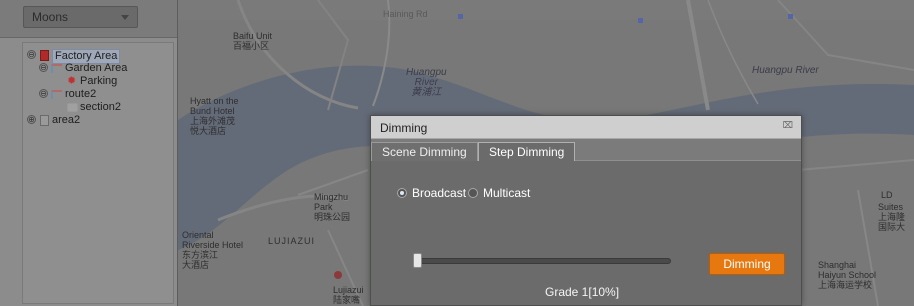  I want to click on layer-toolbar: Moons, so click(88, 19).